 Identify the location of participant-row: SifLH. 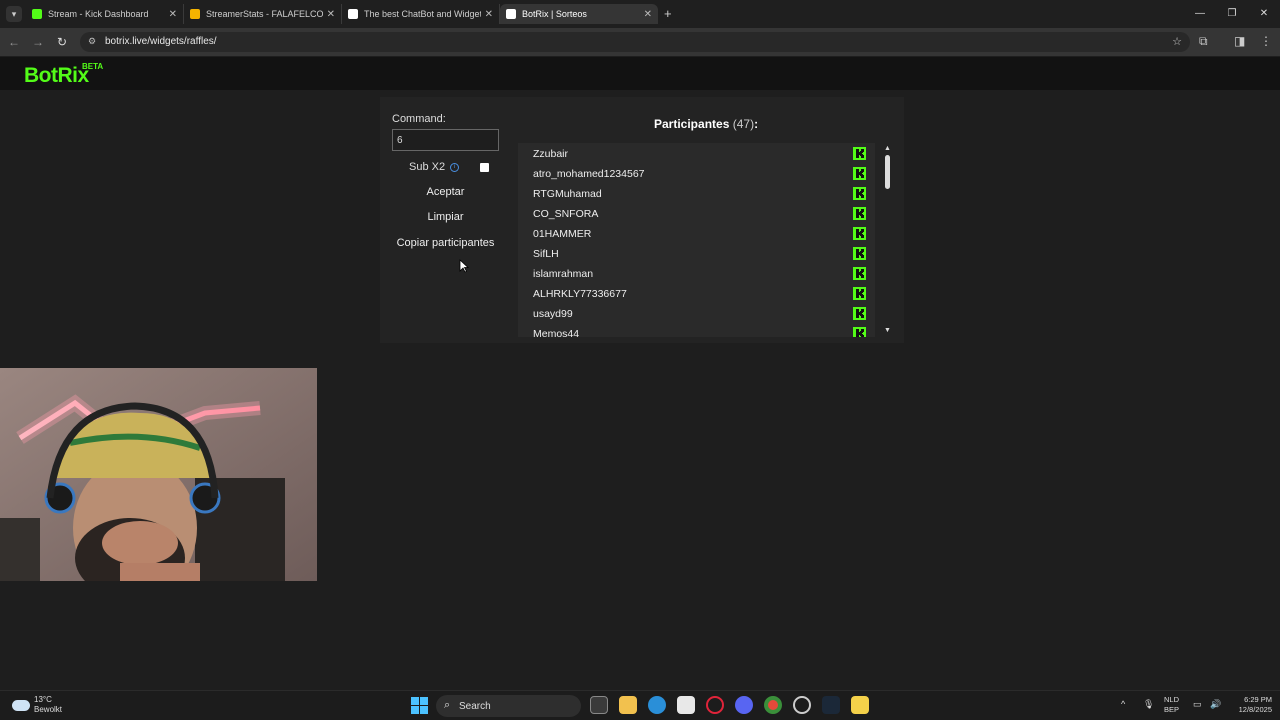
(696, 253).